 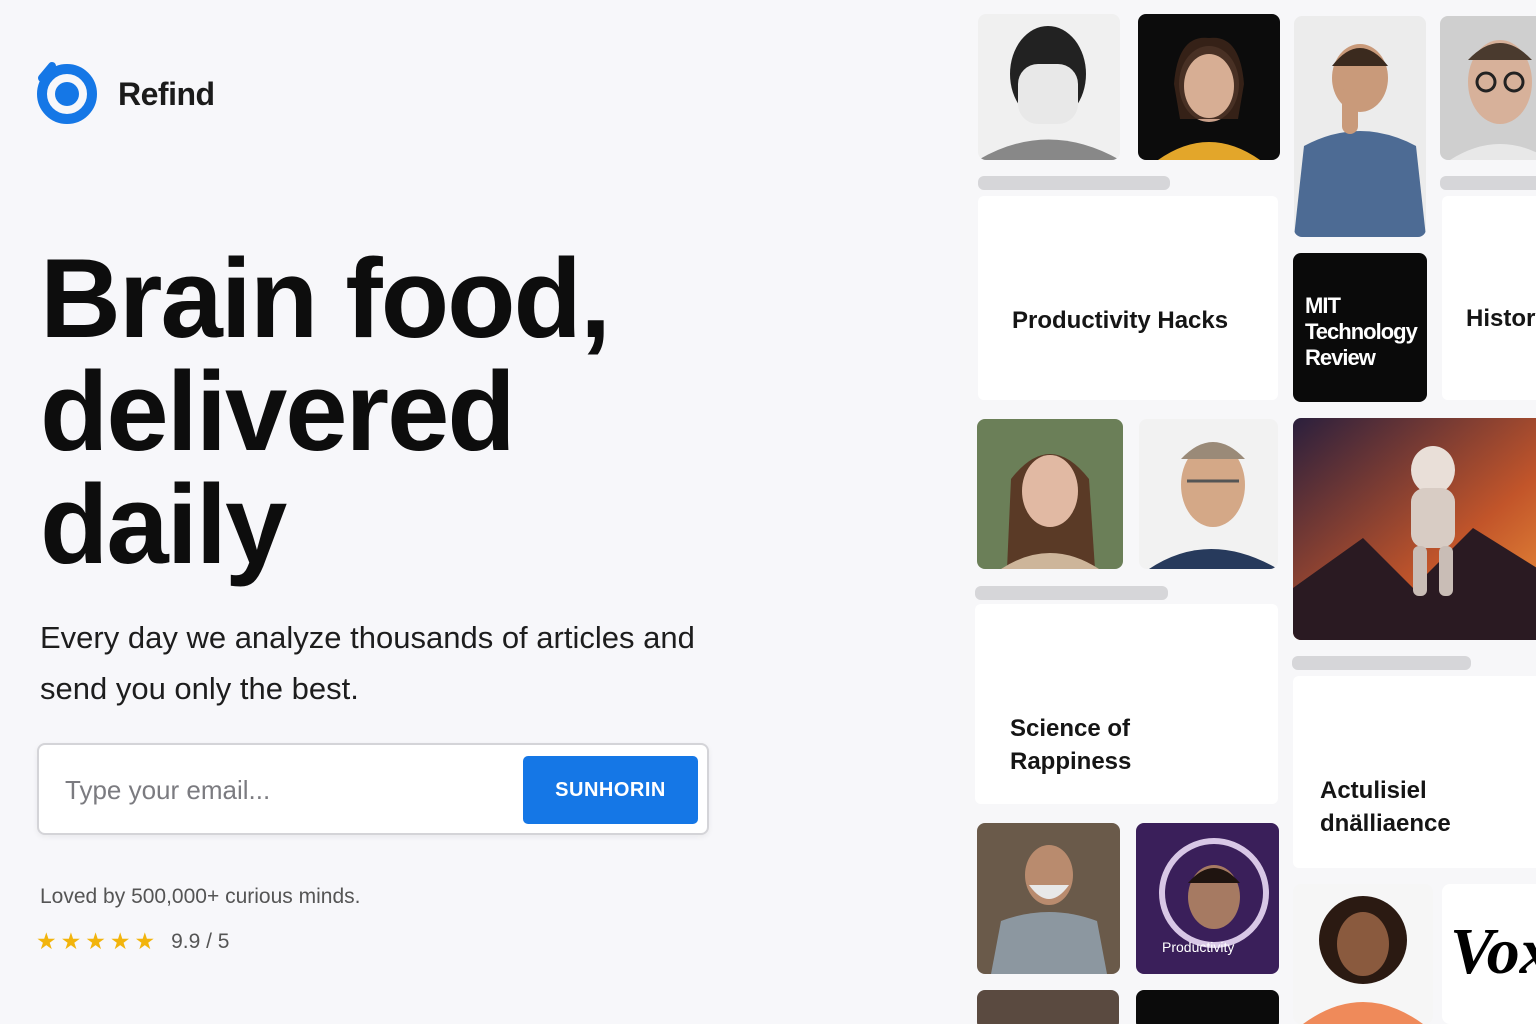 I want to click on portrait-man-gesturing, so click(x=1360, y=126).